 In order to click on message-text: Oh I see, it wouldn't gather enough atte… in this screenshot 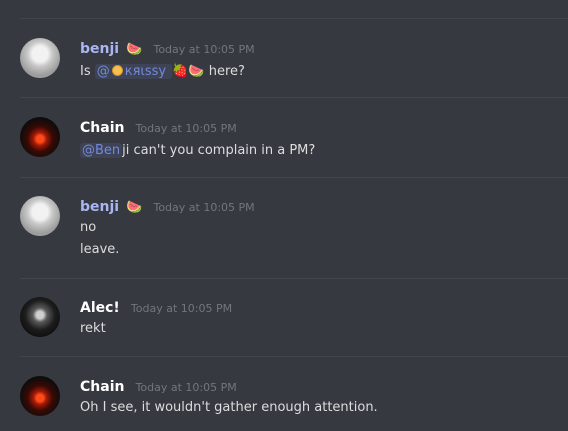, I will do `click(229, 407)`.